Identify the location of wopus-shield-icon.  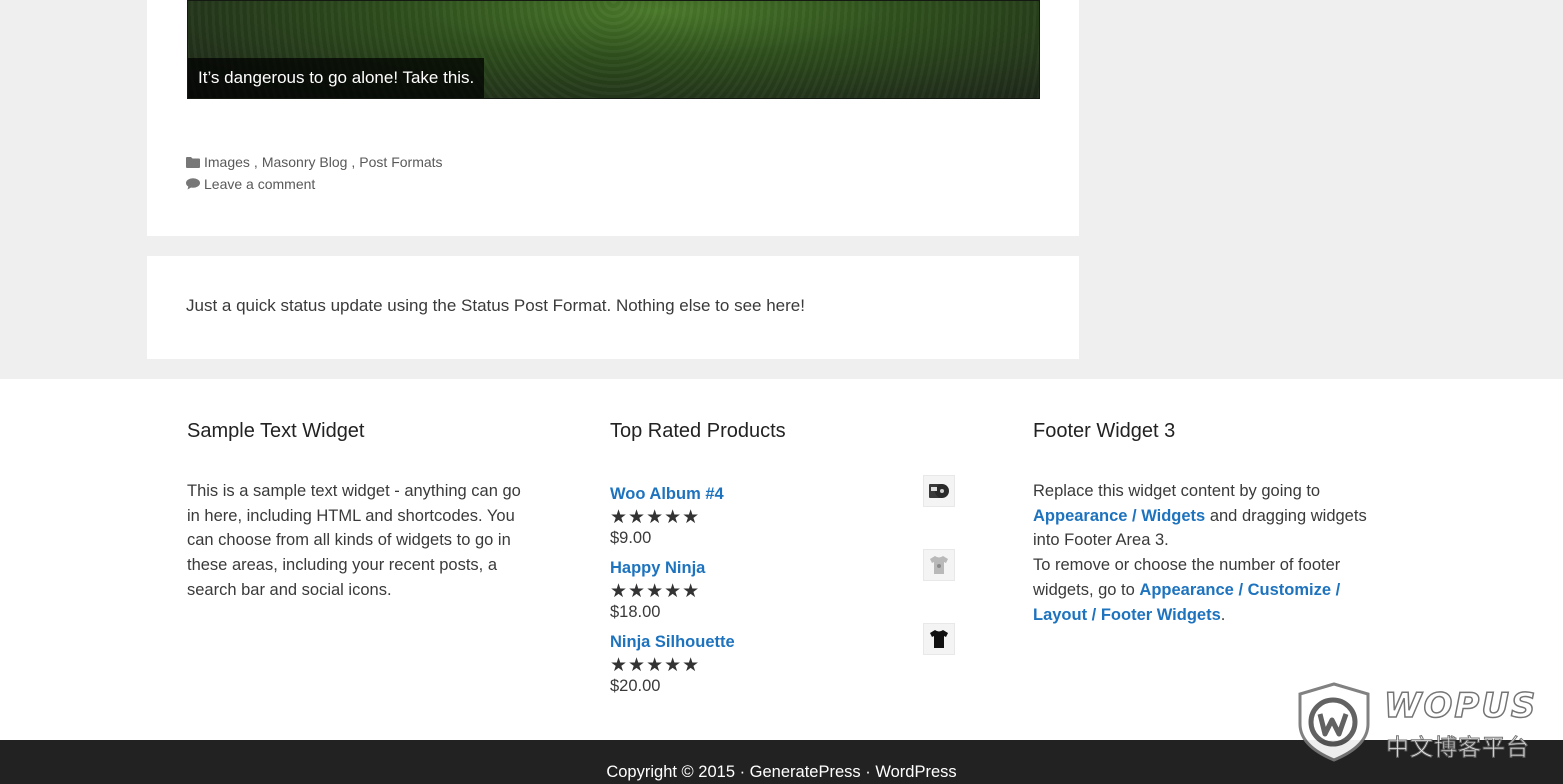
(1334, 722).